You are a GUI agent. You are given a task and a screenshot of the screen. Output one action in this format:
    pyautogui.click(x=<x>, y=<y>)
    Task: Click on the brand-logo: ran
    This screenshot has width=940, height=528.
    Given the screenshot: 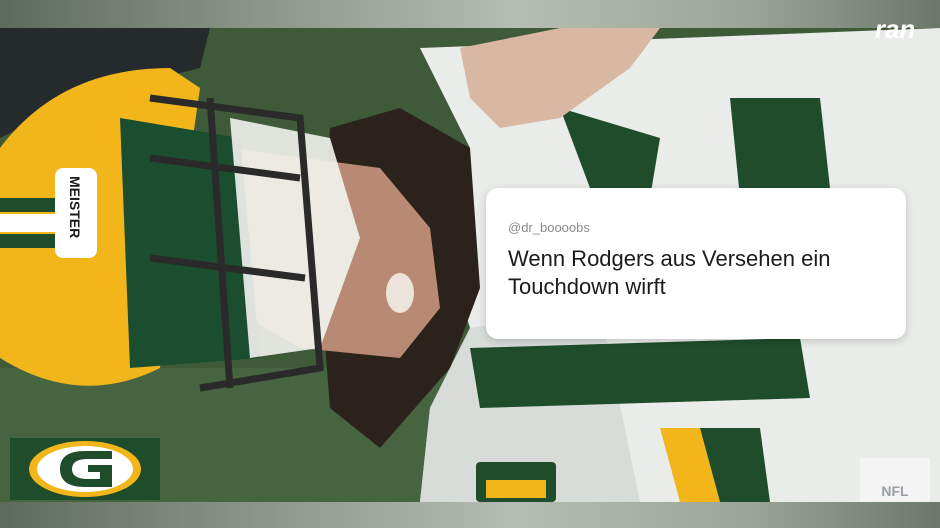 What is the action you would take?
    pyautogui.click(x=895, y=30)
    